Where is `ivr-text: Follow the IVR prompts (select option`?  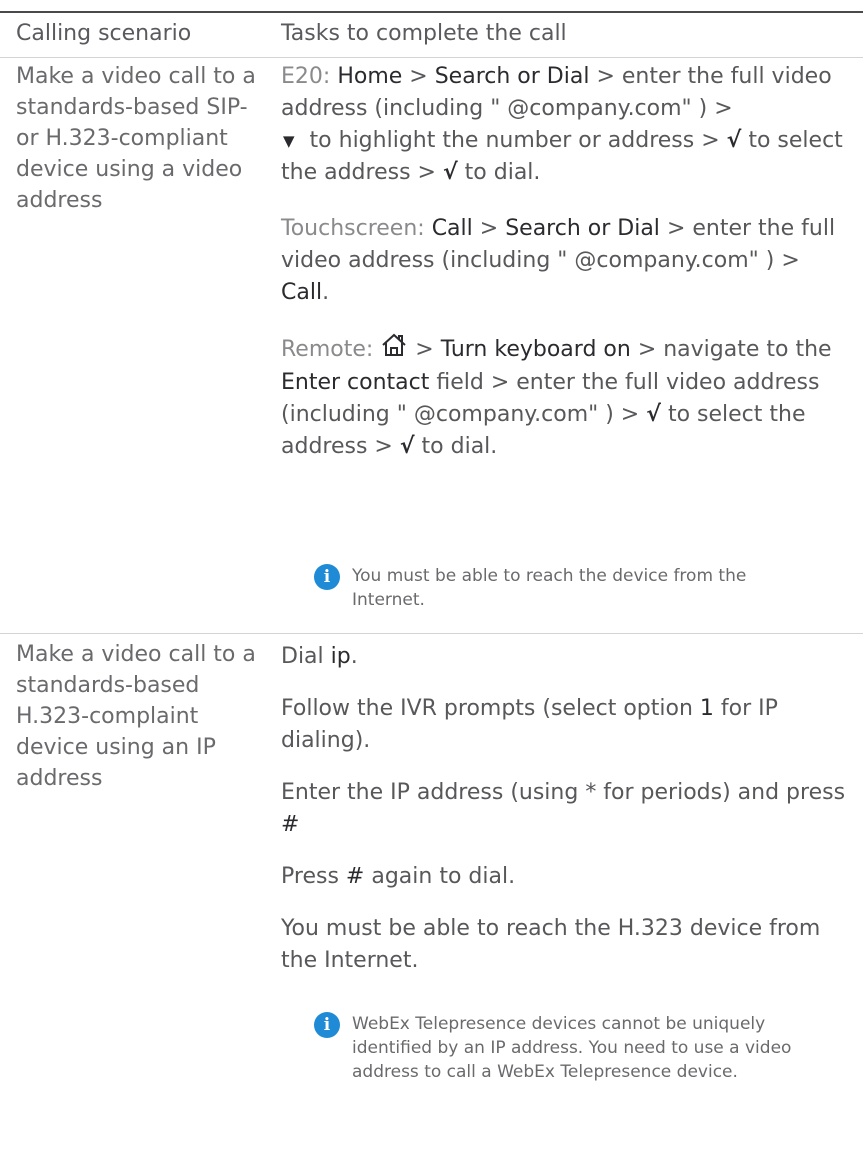 ivr-text: Follow the IVR prompts (select option is located at coordinates (487, 708).